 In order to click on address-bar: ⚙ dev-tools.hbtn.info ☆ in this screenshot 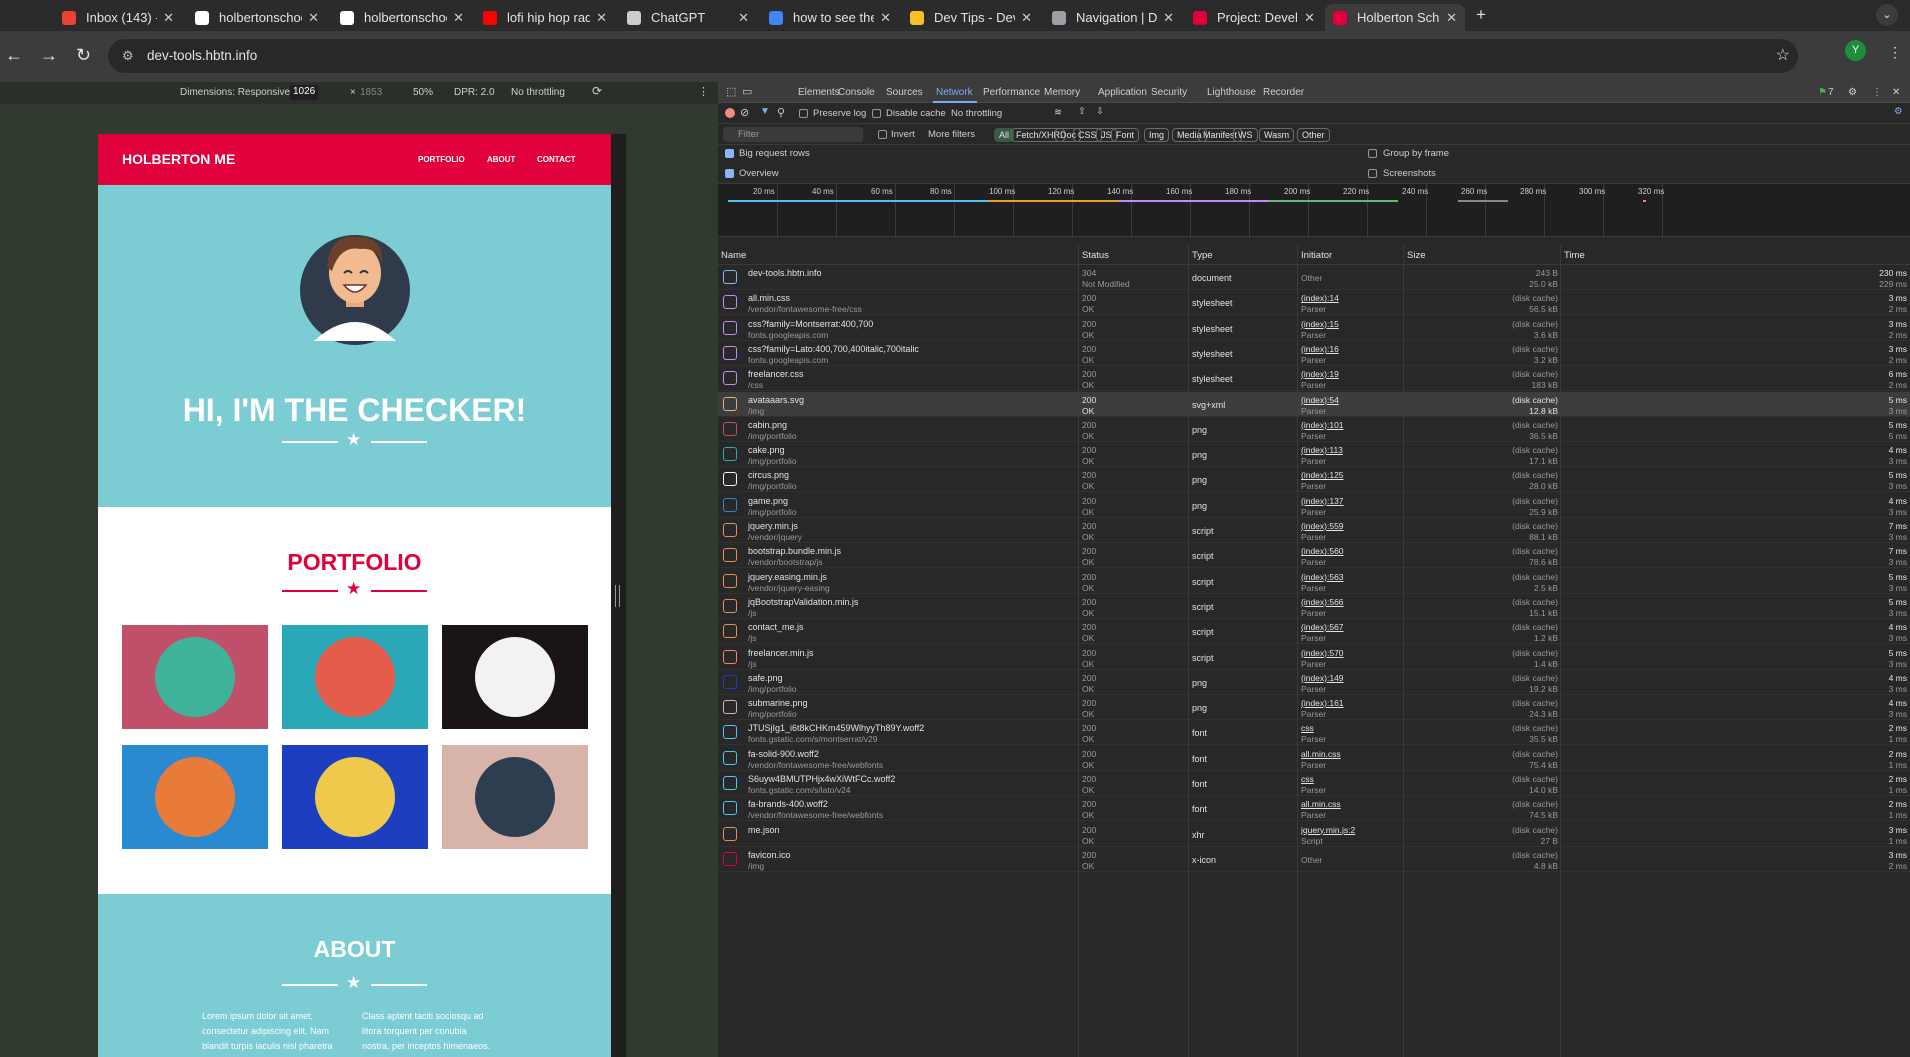, I will do `click(953, 56)`.